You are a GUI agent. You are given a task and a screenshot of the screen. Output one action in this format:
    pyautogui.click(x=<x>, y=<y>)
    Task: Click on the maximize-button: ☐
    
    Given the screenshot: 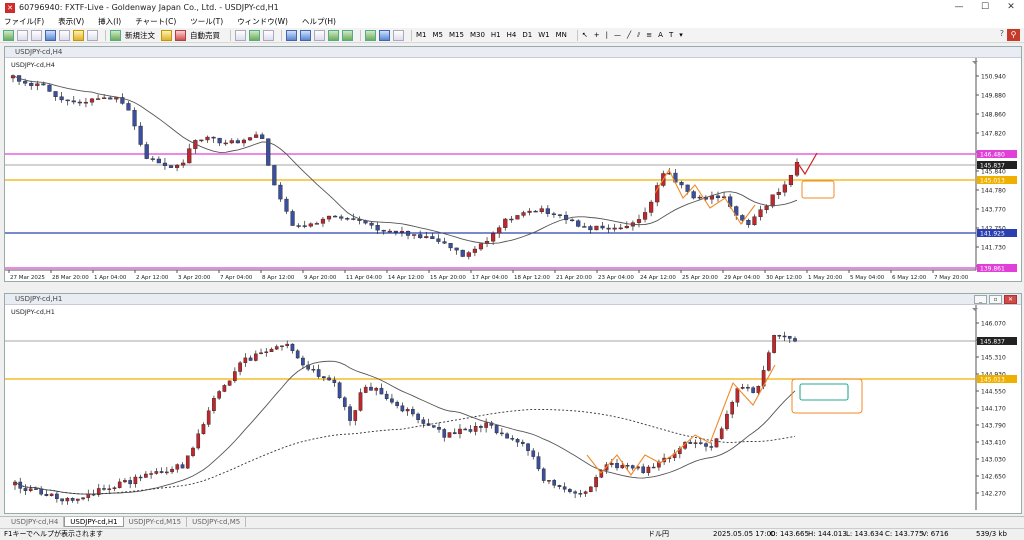 What is the action you would take?
    pyautogui.click(x=985, y=7)
    